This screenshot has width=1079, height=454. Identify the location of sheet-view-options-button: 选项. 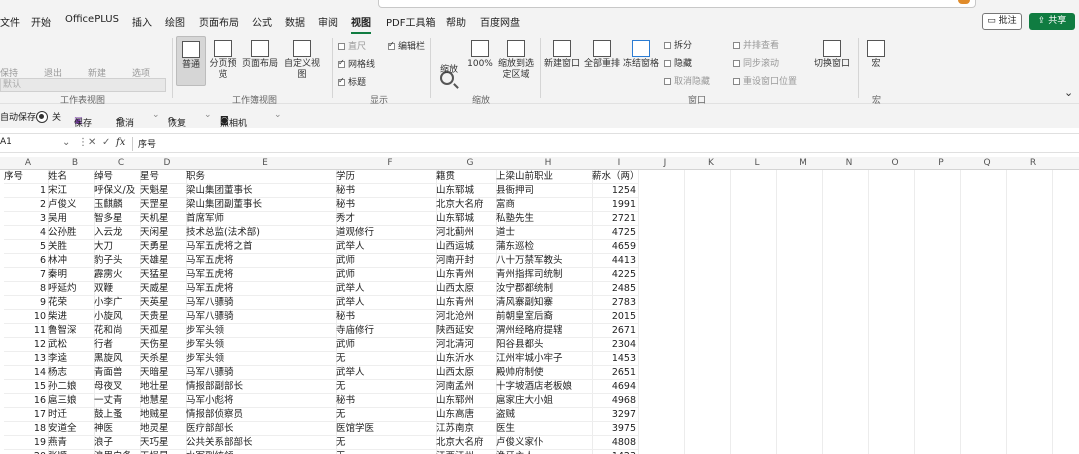
(141, 72).